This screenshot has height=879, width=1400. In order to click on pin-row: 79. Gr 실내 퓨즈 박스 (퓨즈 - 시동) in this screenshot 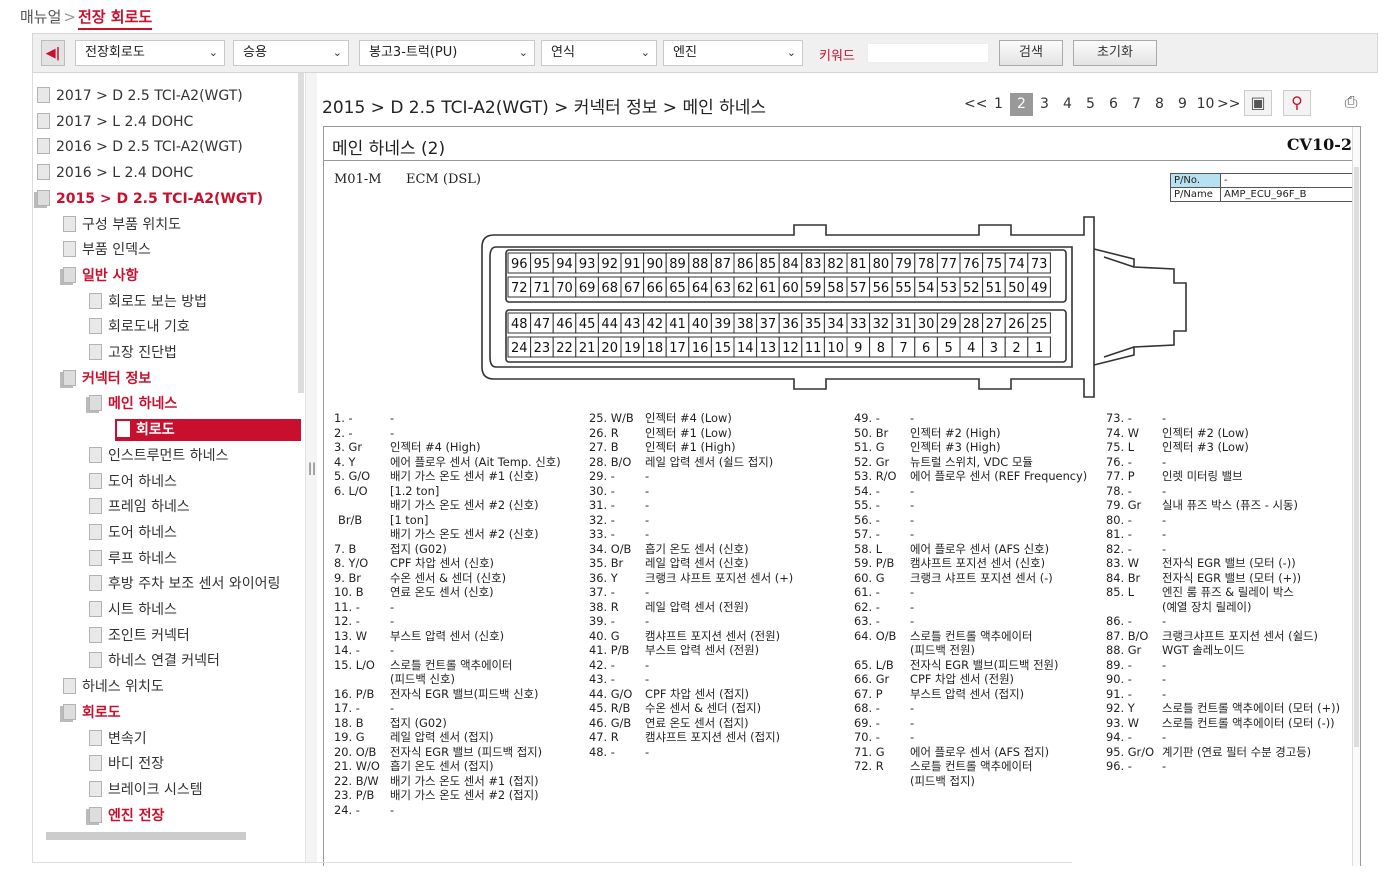, I will do `click(1202, 505)`.